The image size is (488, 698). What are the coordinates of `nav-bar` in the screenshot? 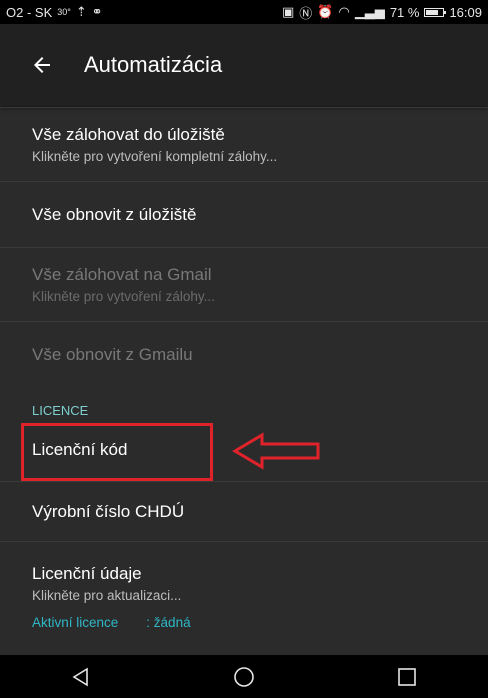 It's located at (244, 676).